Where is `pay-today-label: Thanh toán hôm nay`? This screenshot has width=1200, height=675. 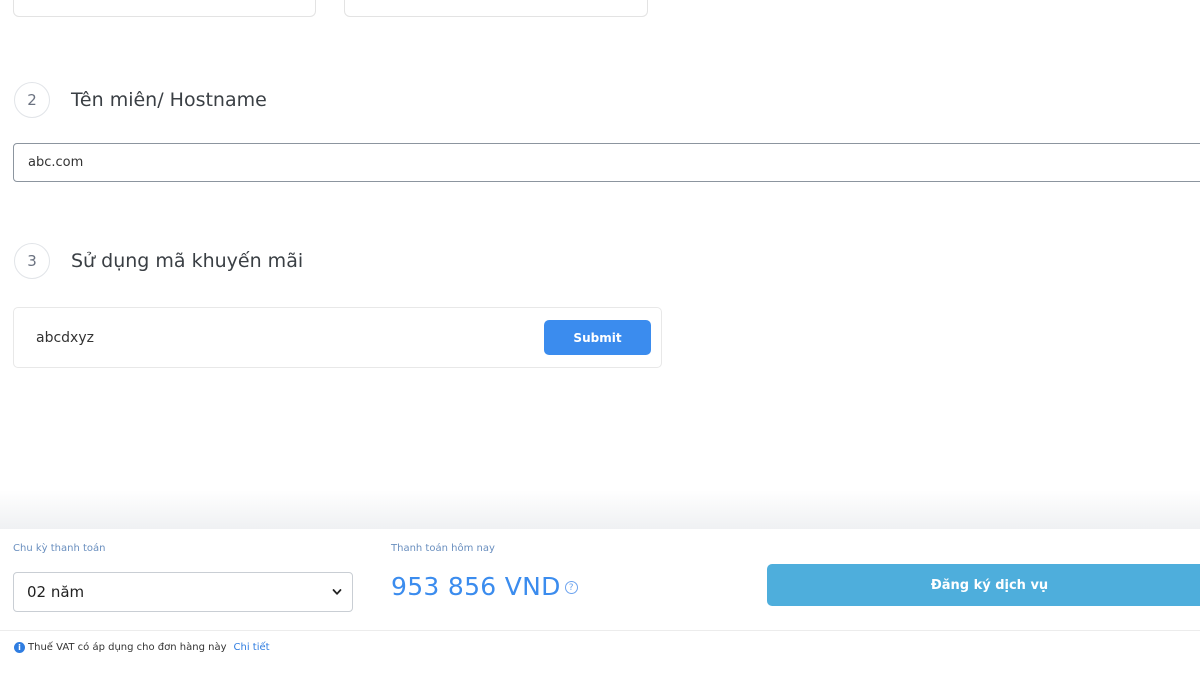
pay-today-label: Thanh toán hôm nay is located at coordinates (443, 548).